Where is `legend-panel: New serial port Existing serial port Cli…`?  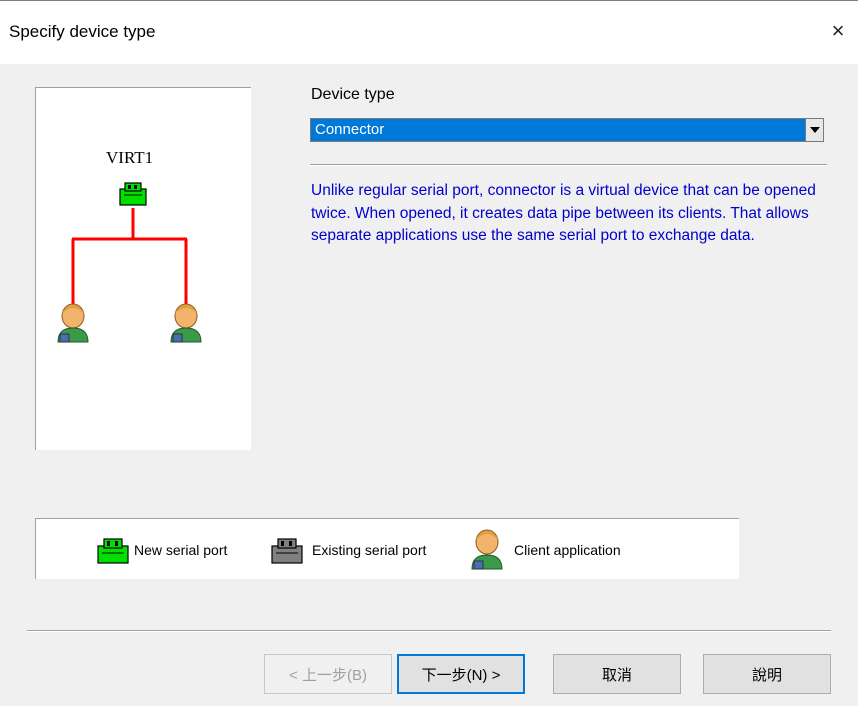
legend-panel: New serial port Existing serial port Cli… is located at coordinates (387, 548).